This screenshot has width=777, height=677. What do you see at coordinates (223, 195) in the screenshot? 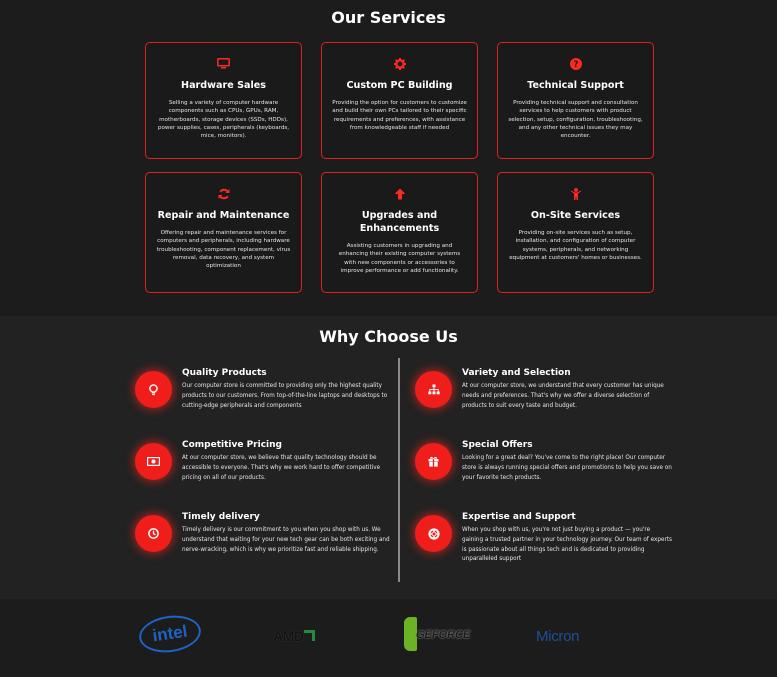
I see `refresh-icon` at bounding box center [223, 195].